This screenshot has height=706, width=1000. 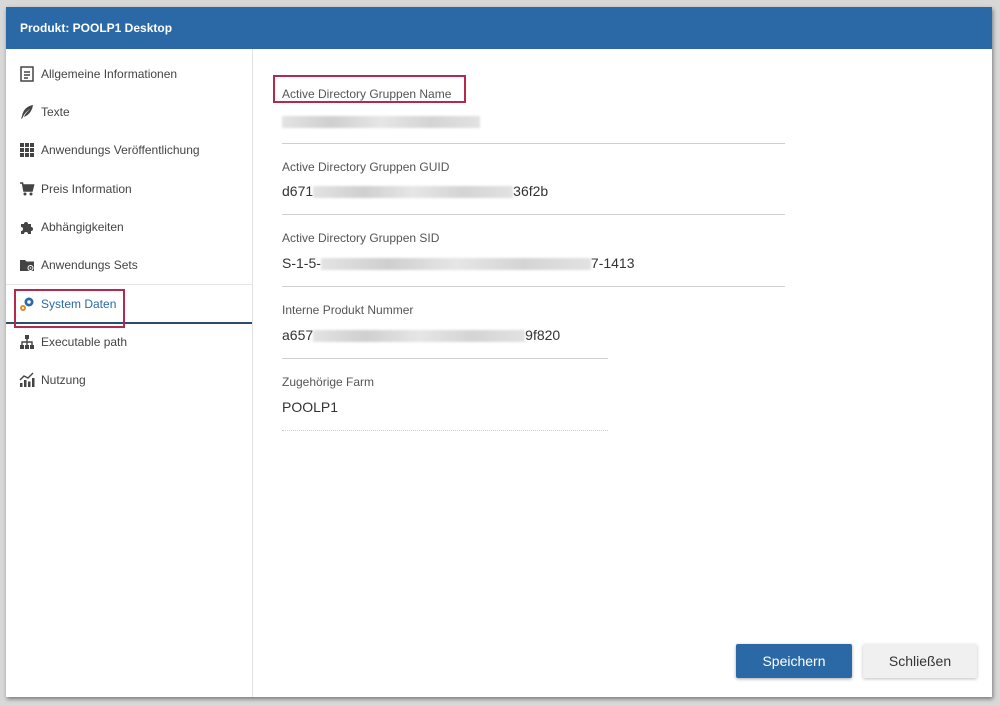 What do you see at coordinates (27, 265) in the screenshot?
I see `folder-gear-icon` at bounding box center [27, 265].